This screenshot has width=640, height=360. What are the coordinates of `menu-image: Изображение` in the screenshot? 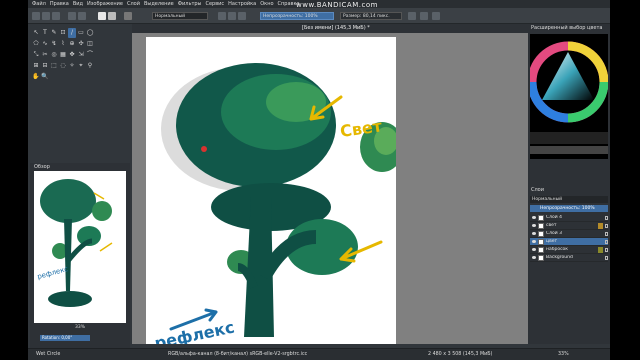 It's located at (105, 4).